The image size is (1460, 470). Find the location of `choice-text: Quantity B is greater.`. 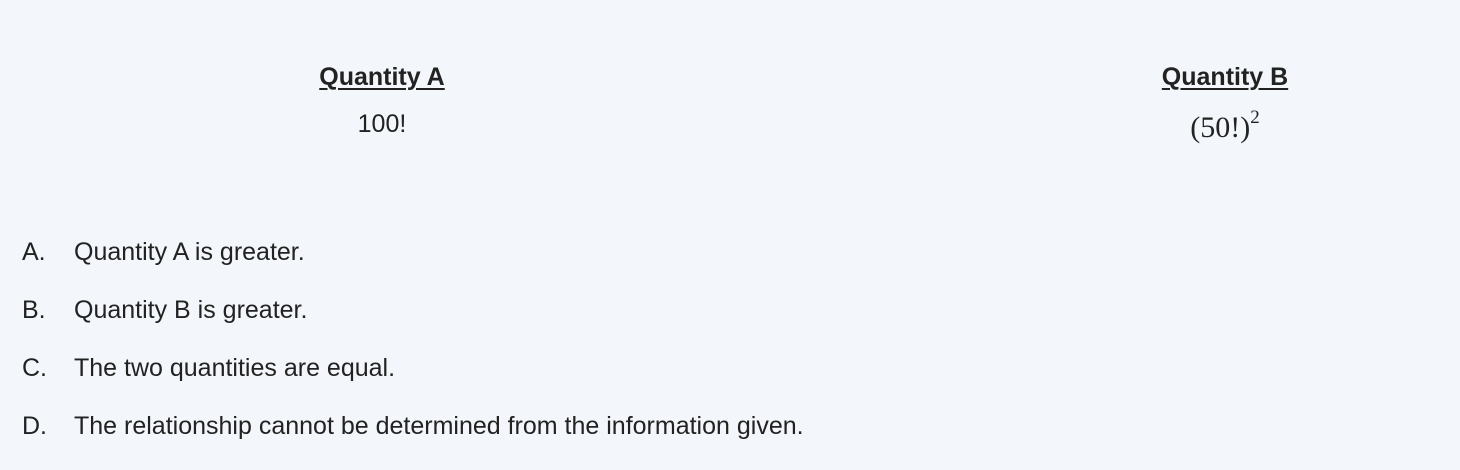

choice-text: Quantity B is greater. is located at coordinates (191, 310).